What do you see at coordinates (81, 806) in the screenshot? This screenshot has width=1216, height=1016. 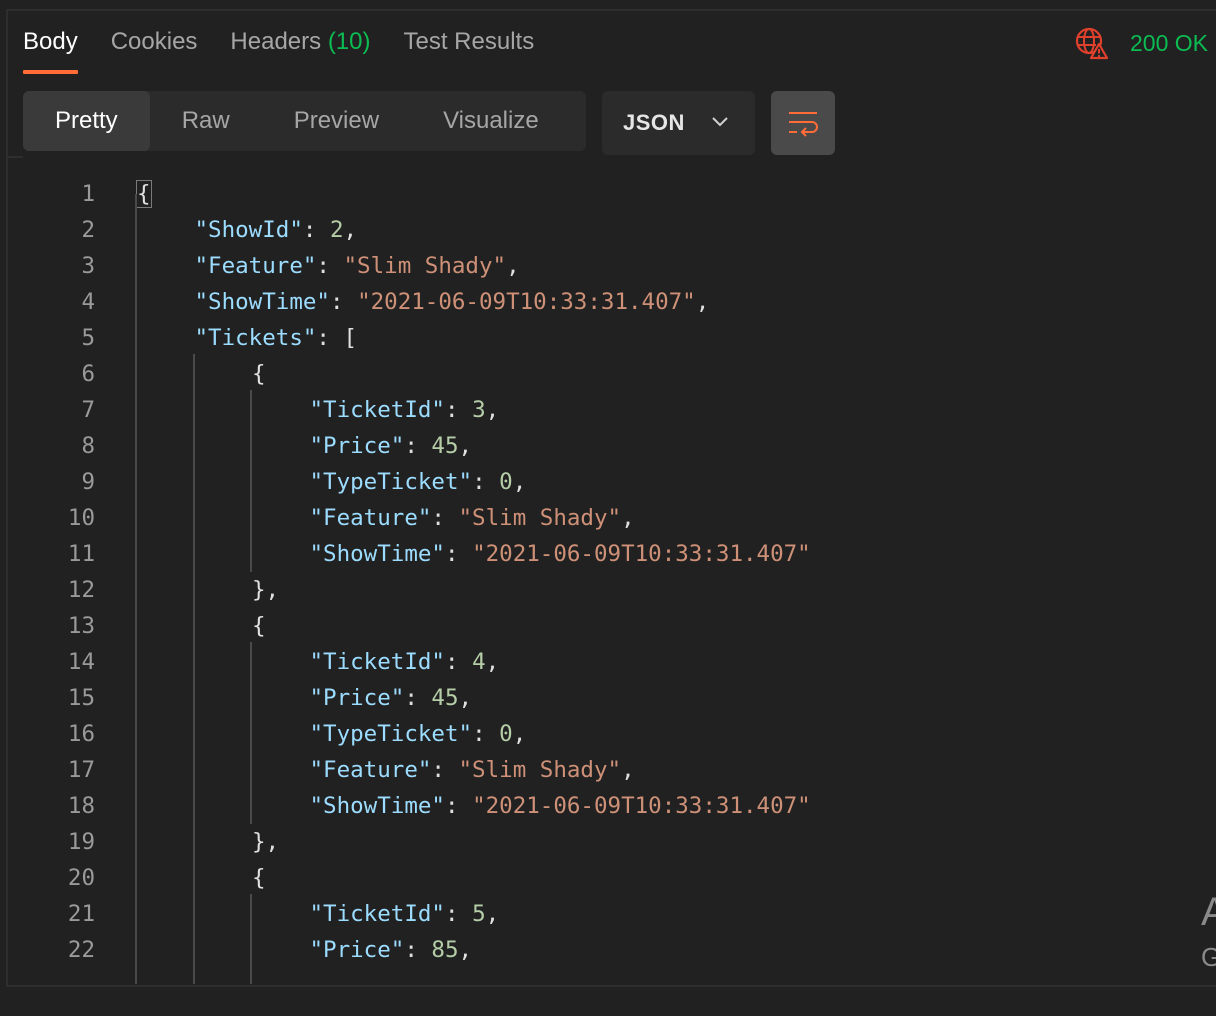 I see `line-number: 18` at bounding box center [81, 806].